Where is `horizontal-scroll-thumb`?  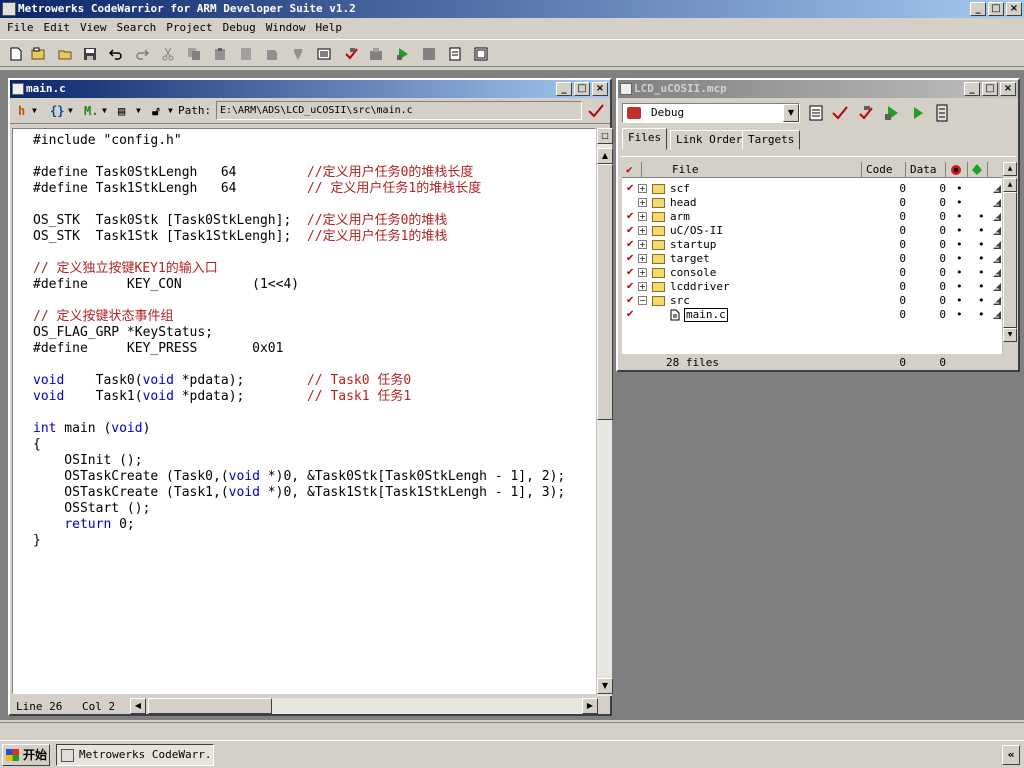 horizontal-scroll-thumb is located at coordinates (210, 706).